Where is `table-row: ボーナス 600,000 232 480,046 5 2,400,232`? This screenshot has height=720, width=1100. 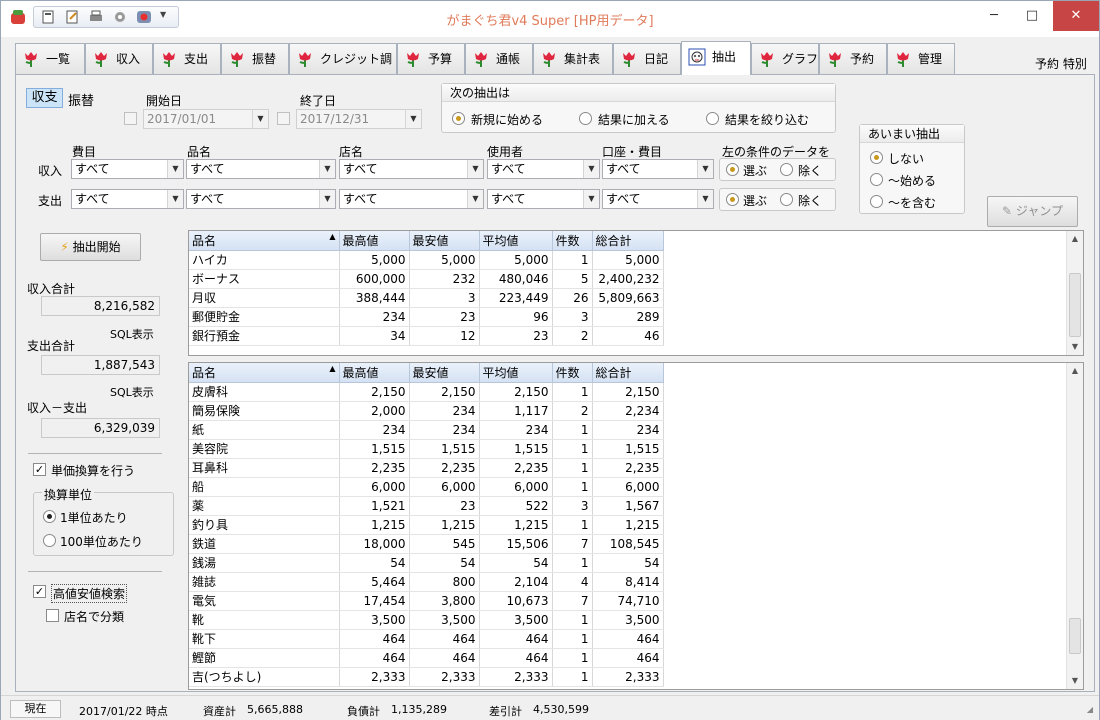
table-row: ボーナス 600,000 232 480,046 5 2,400,232 is located at coordinates (426, 279).